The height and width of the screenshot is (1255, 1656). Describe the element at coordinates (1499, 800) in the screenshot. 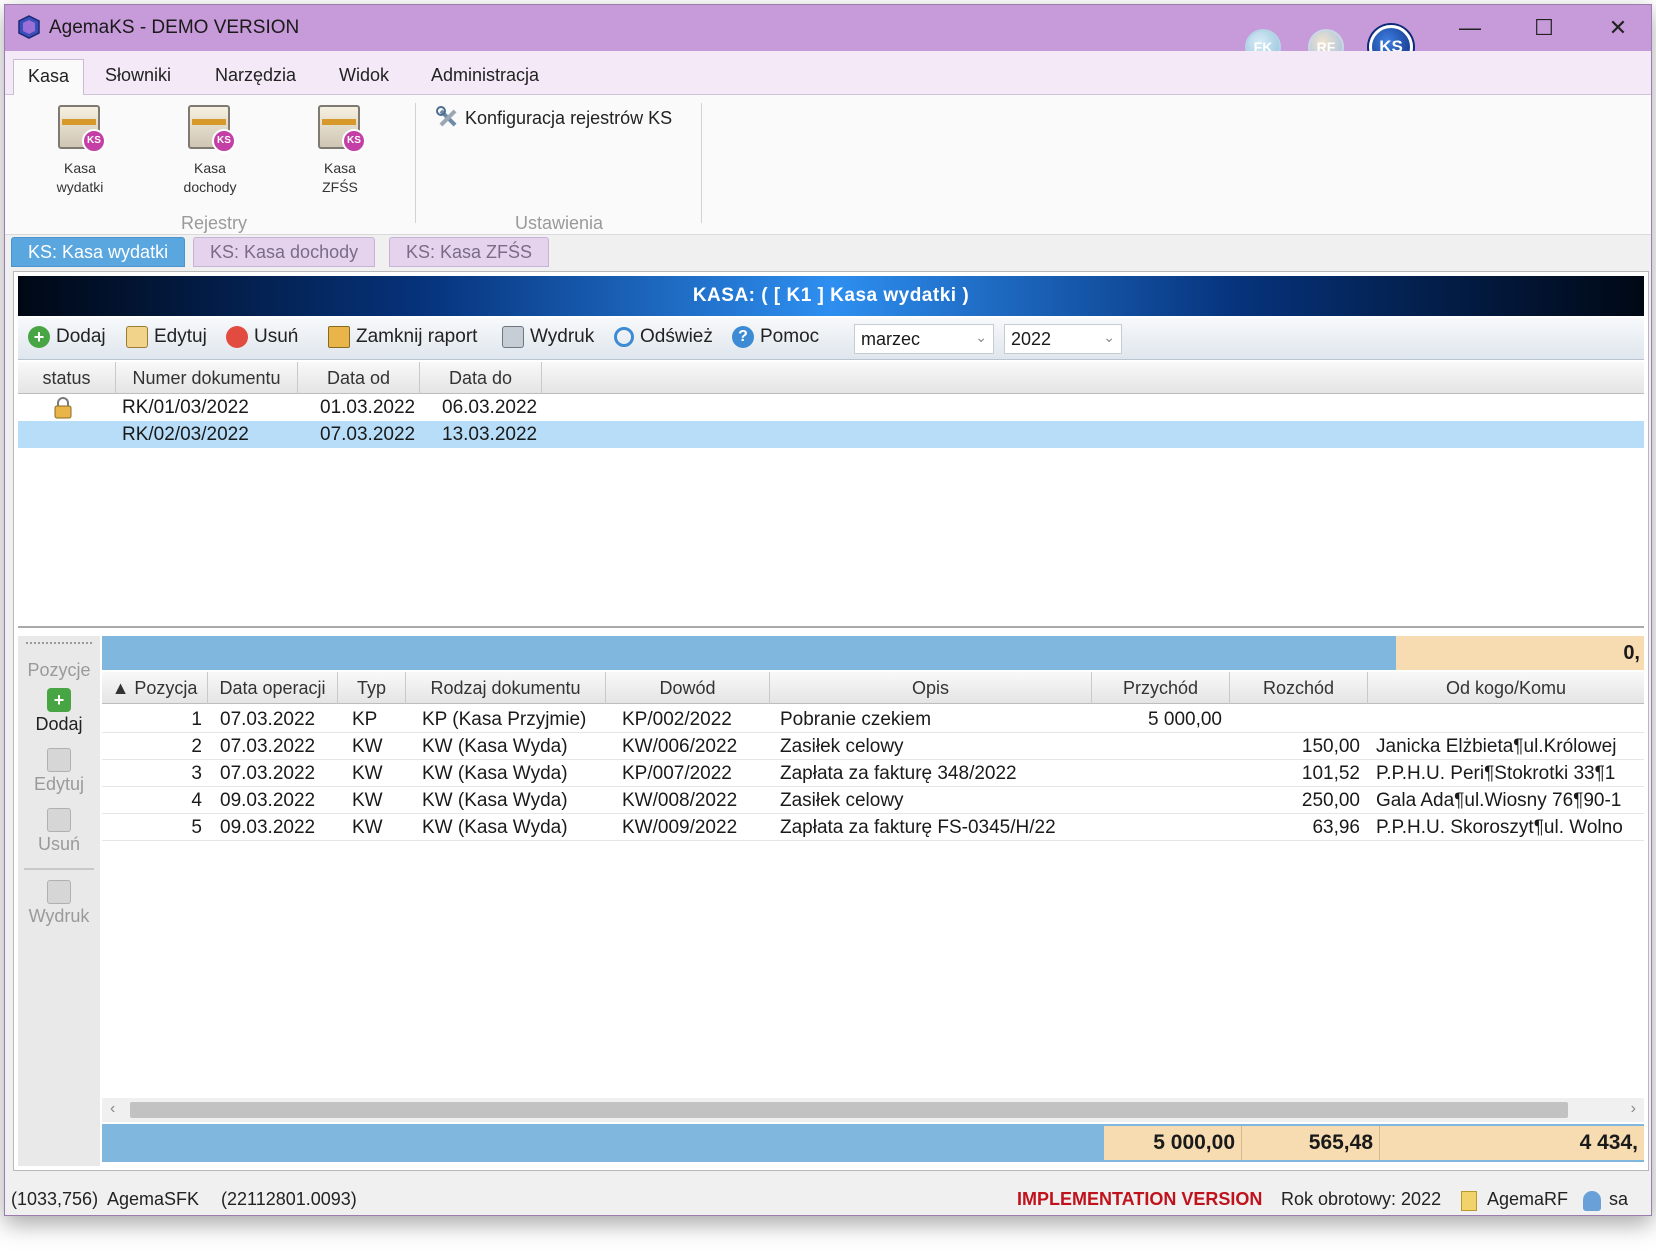

I see `party-value: Gala Ada¶ul.Wiosny 76¶90-1` at that location.